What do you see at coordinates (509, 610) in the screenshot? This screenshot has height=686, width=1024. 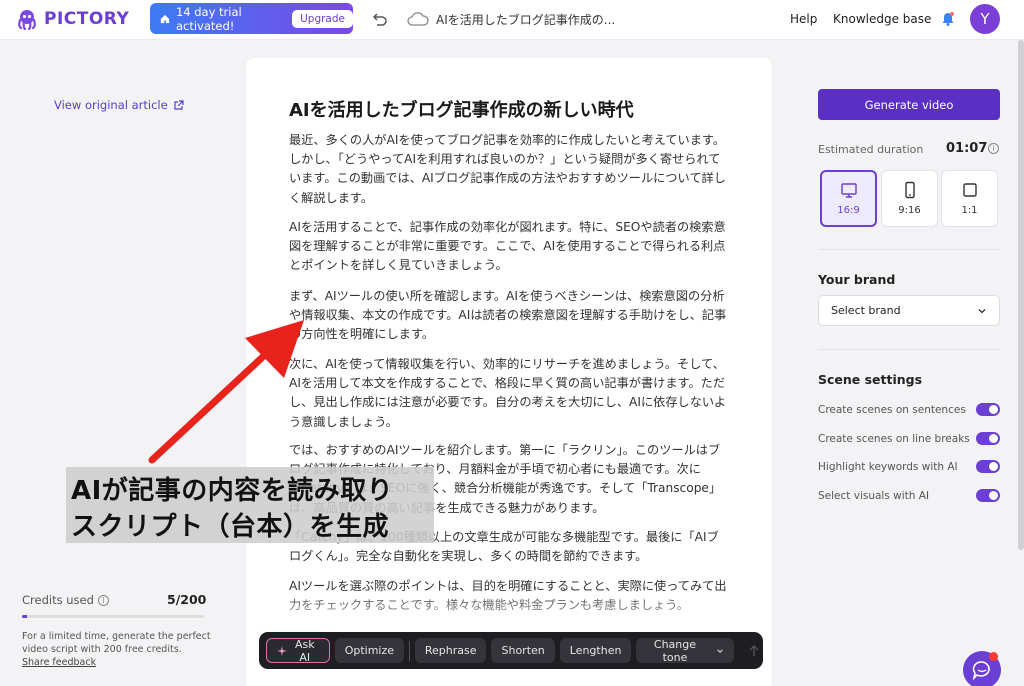 I see `text-fade` at bounding box center [509, 610].